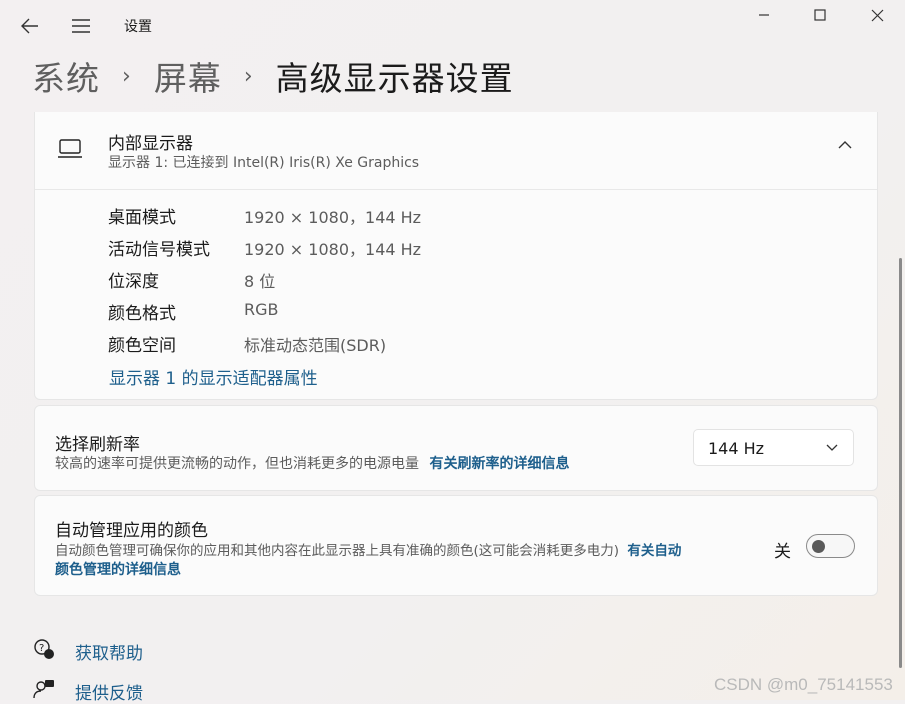  I want to click on get-help-link: 获取帮助, so click(109, 651).